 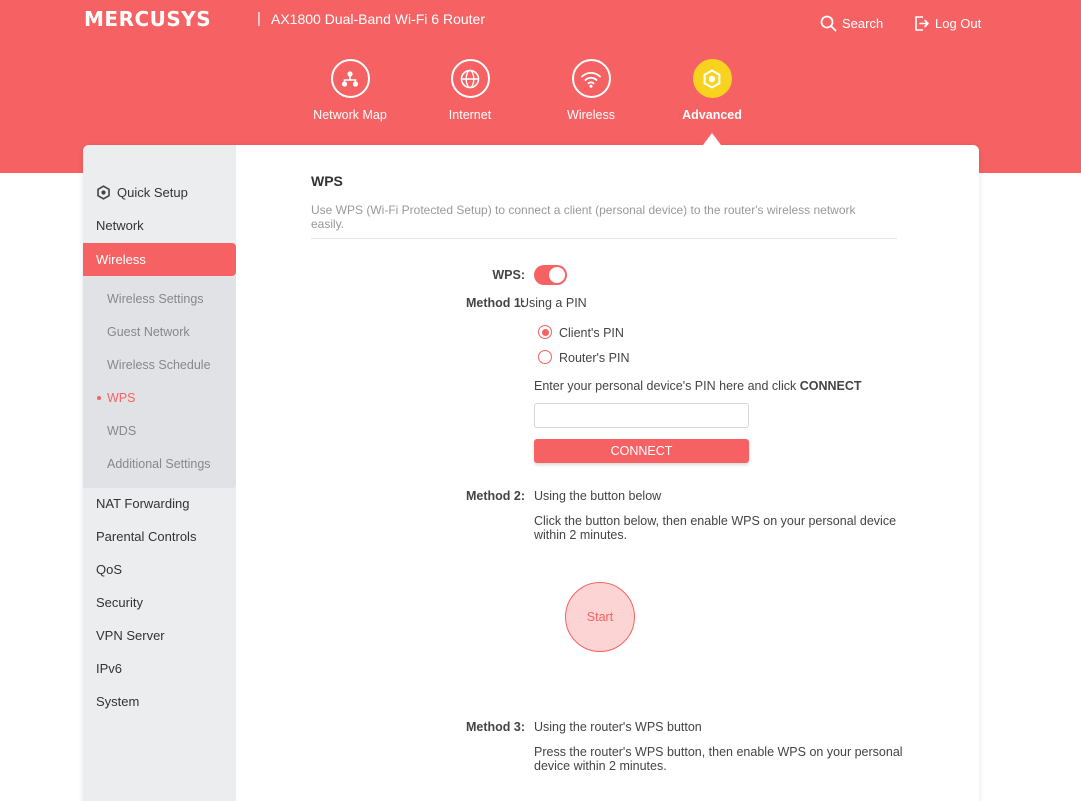 What do you see at coordinates (508, 275) in the screenshot?
I see `wps-label: WPS:` at bounding box center [508, 275].